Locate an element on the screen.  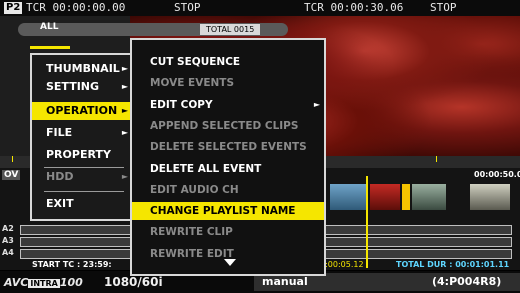
codec-prefix: AVC is located at coordinates (16, 282).